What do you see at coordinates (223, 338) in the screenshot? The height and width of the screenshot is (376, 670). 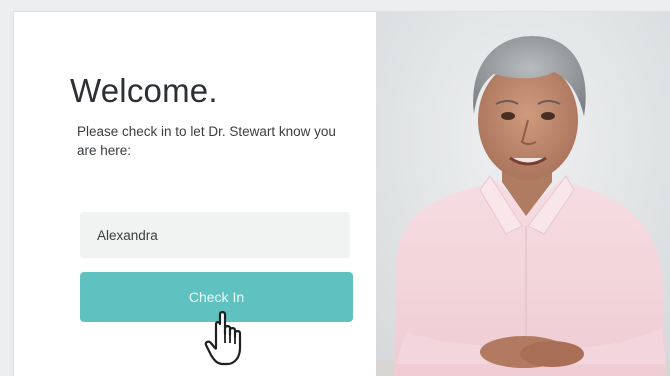 I see `hand-pointer-icon` at bounding box center [223, 338].